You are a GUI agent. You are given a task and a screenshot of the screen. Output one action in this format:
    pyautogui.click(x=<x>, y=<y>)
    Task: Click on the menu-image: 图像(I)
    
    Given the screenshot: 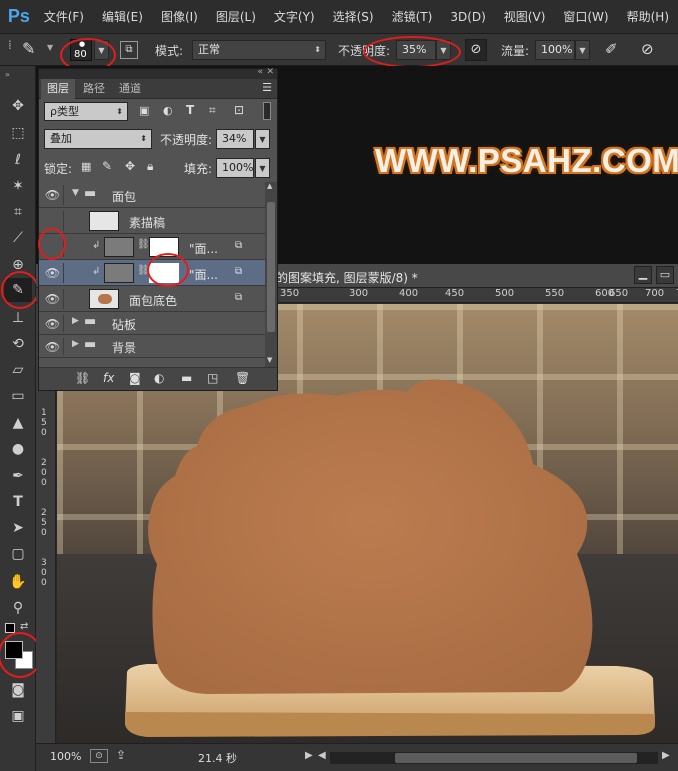 What is the action you would take?
    pyautogui.click(x=179, y=16)
    